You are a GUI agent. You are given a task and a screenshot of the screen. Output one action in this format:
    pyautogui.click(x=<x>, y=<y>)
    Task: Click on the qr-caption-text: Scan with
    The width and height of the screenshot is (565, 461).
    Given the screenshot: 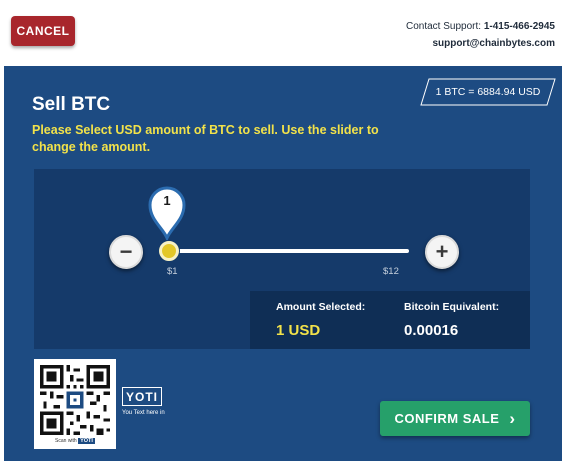 What is the action you would take?
    pyautogui.click(x=66, y=441)
    